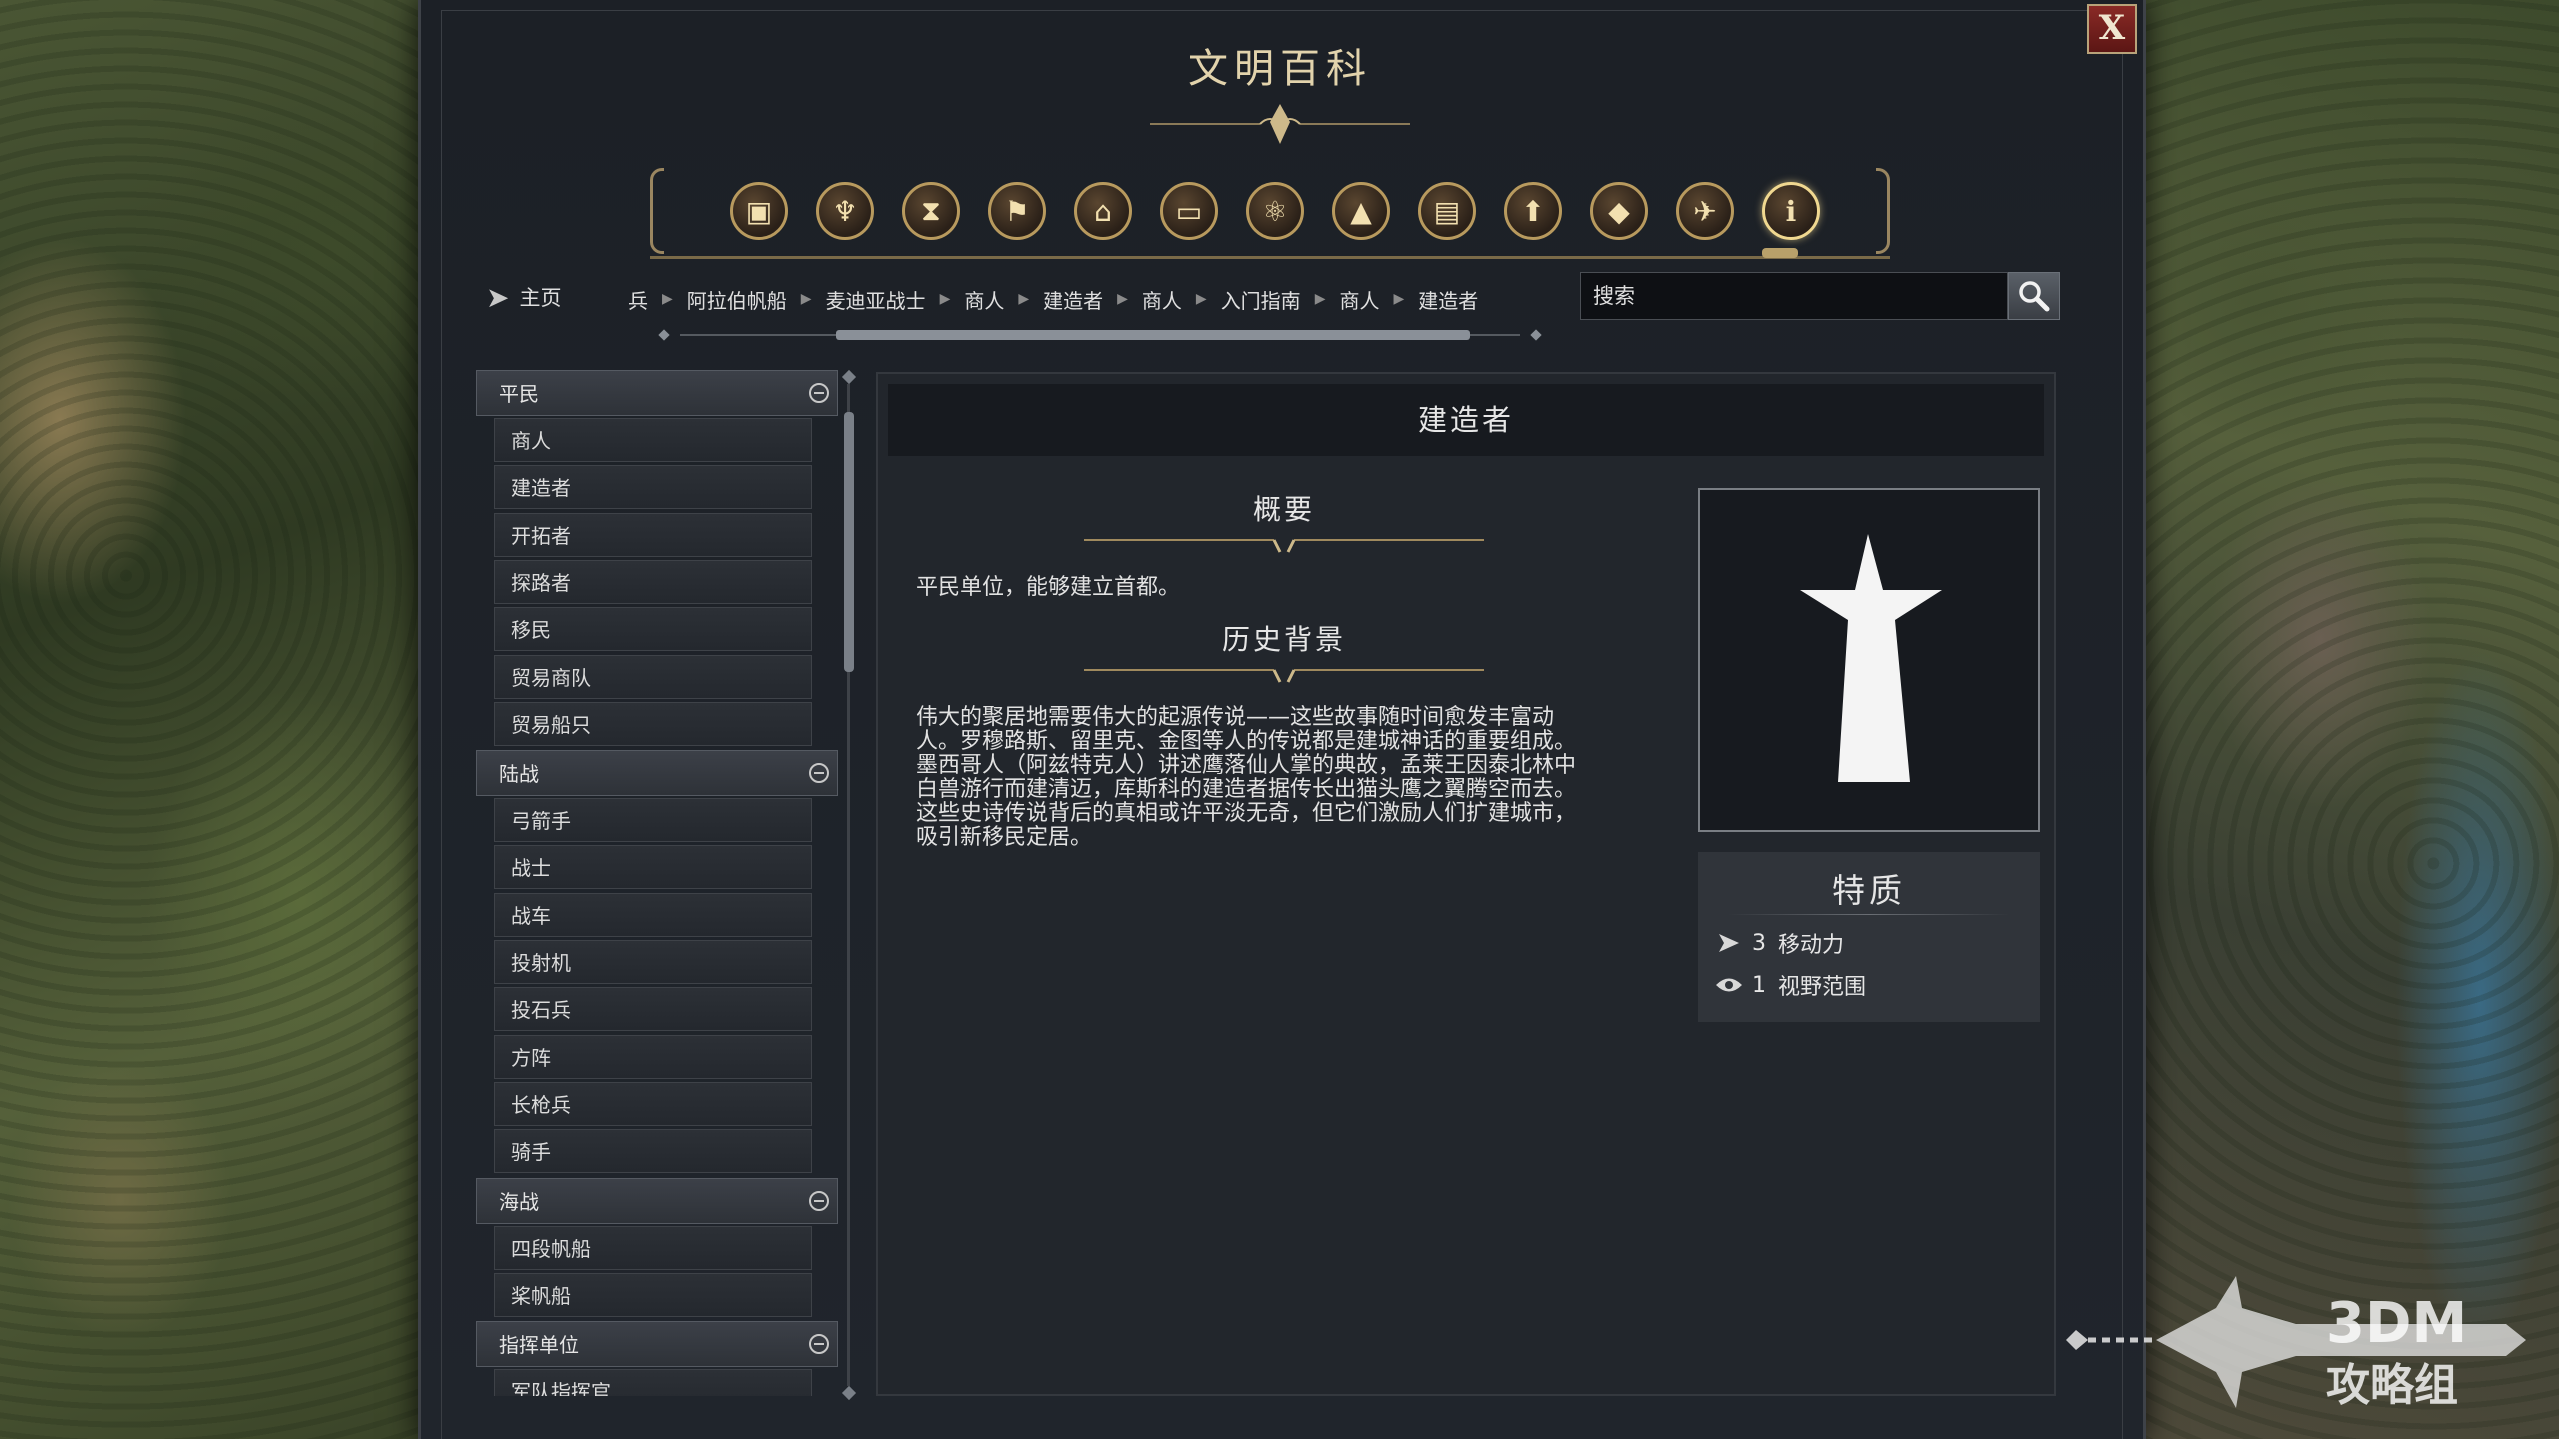 Image resolution: width=2559 pixels, height=1439 pixels. Describe the element at coordinates (519, 1201) in the screenshot. I see `list-group-label: 海战` at that location.